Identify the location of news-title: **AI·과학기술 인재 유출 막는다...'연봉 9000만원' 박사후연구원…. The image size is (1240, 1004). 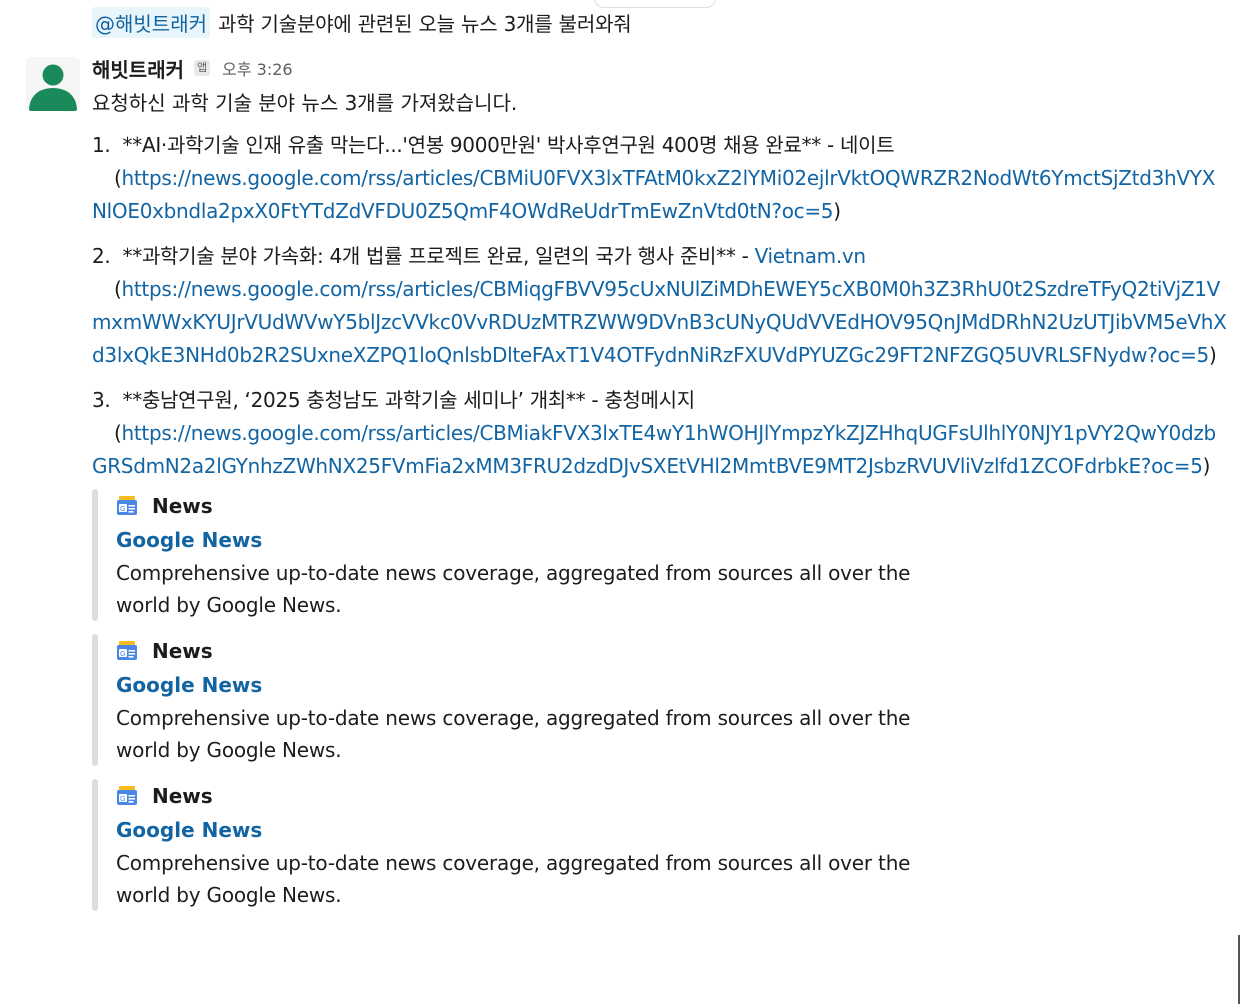
(508, 145).